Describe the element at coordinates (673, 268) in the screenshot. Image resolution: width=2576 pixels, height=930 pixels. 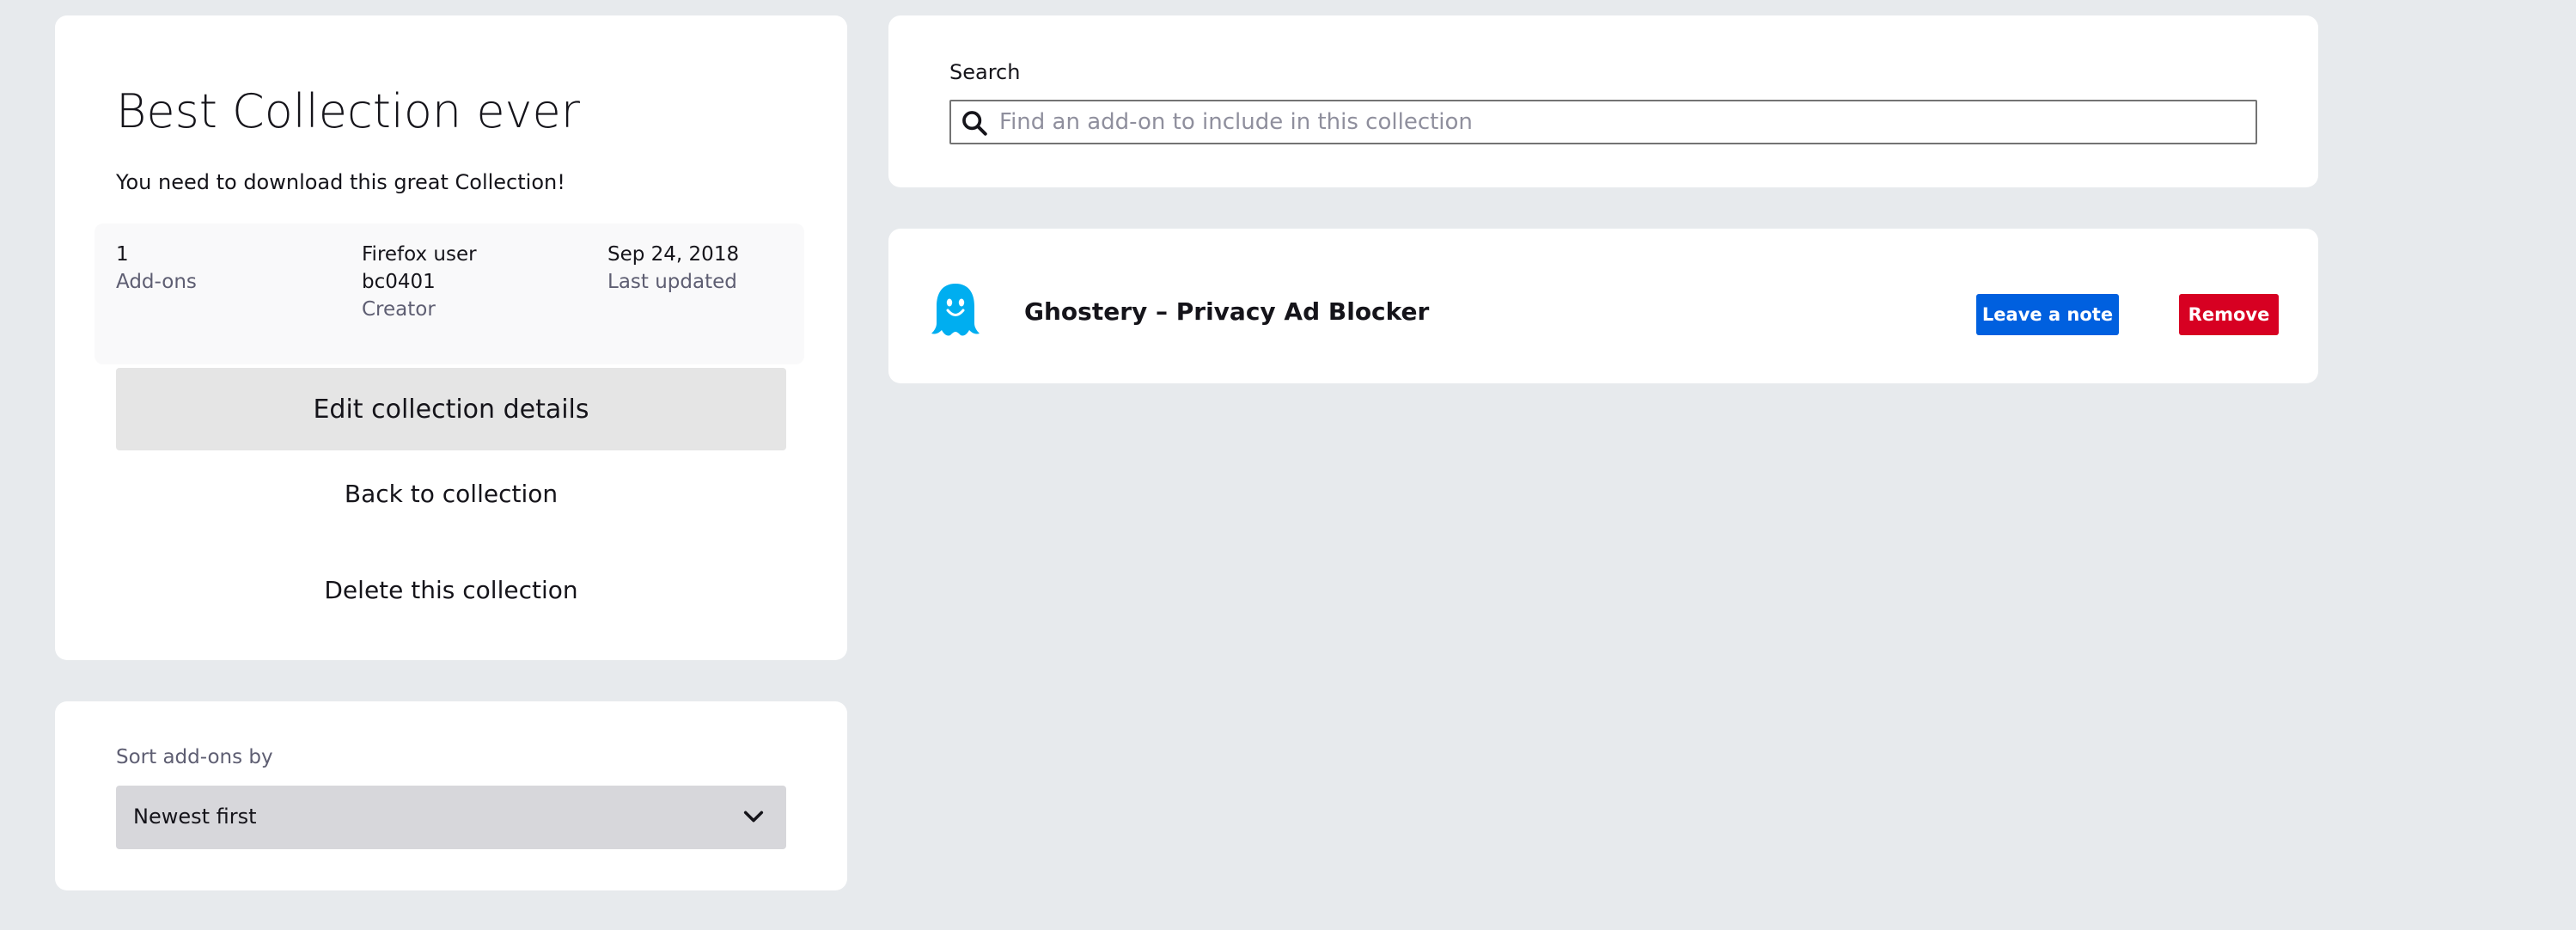
I see `metadata-last-updated: Sep 24, 2018 Last updated` at that location.